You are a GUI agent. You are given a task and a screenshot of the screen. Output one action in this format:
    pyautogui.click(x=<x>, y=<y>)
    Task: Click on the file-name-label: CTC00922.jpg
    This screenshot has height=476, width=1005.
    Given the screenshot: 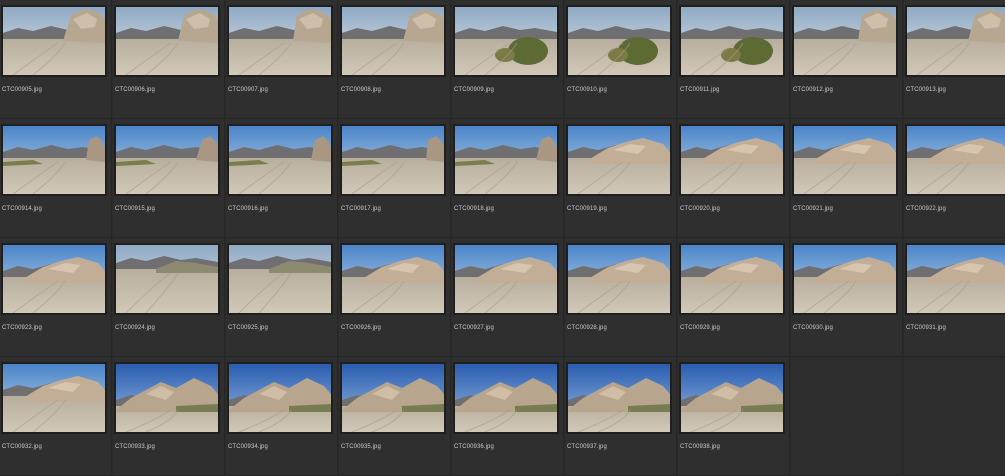 What is the action you would take?
    pyautogui.click(x=926, y=209)
    